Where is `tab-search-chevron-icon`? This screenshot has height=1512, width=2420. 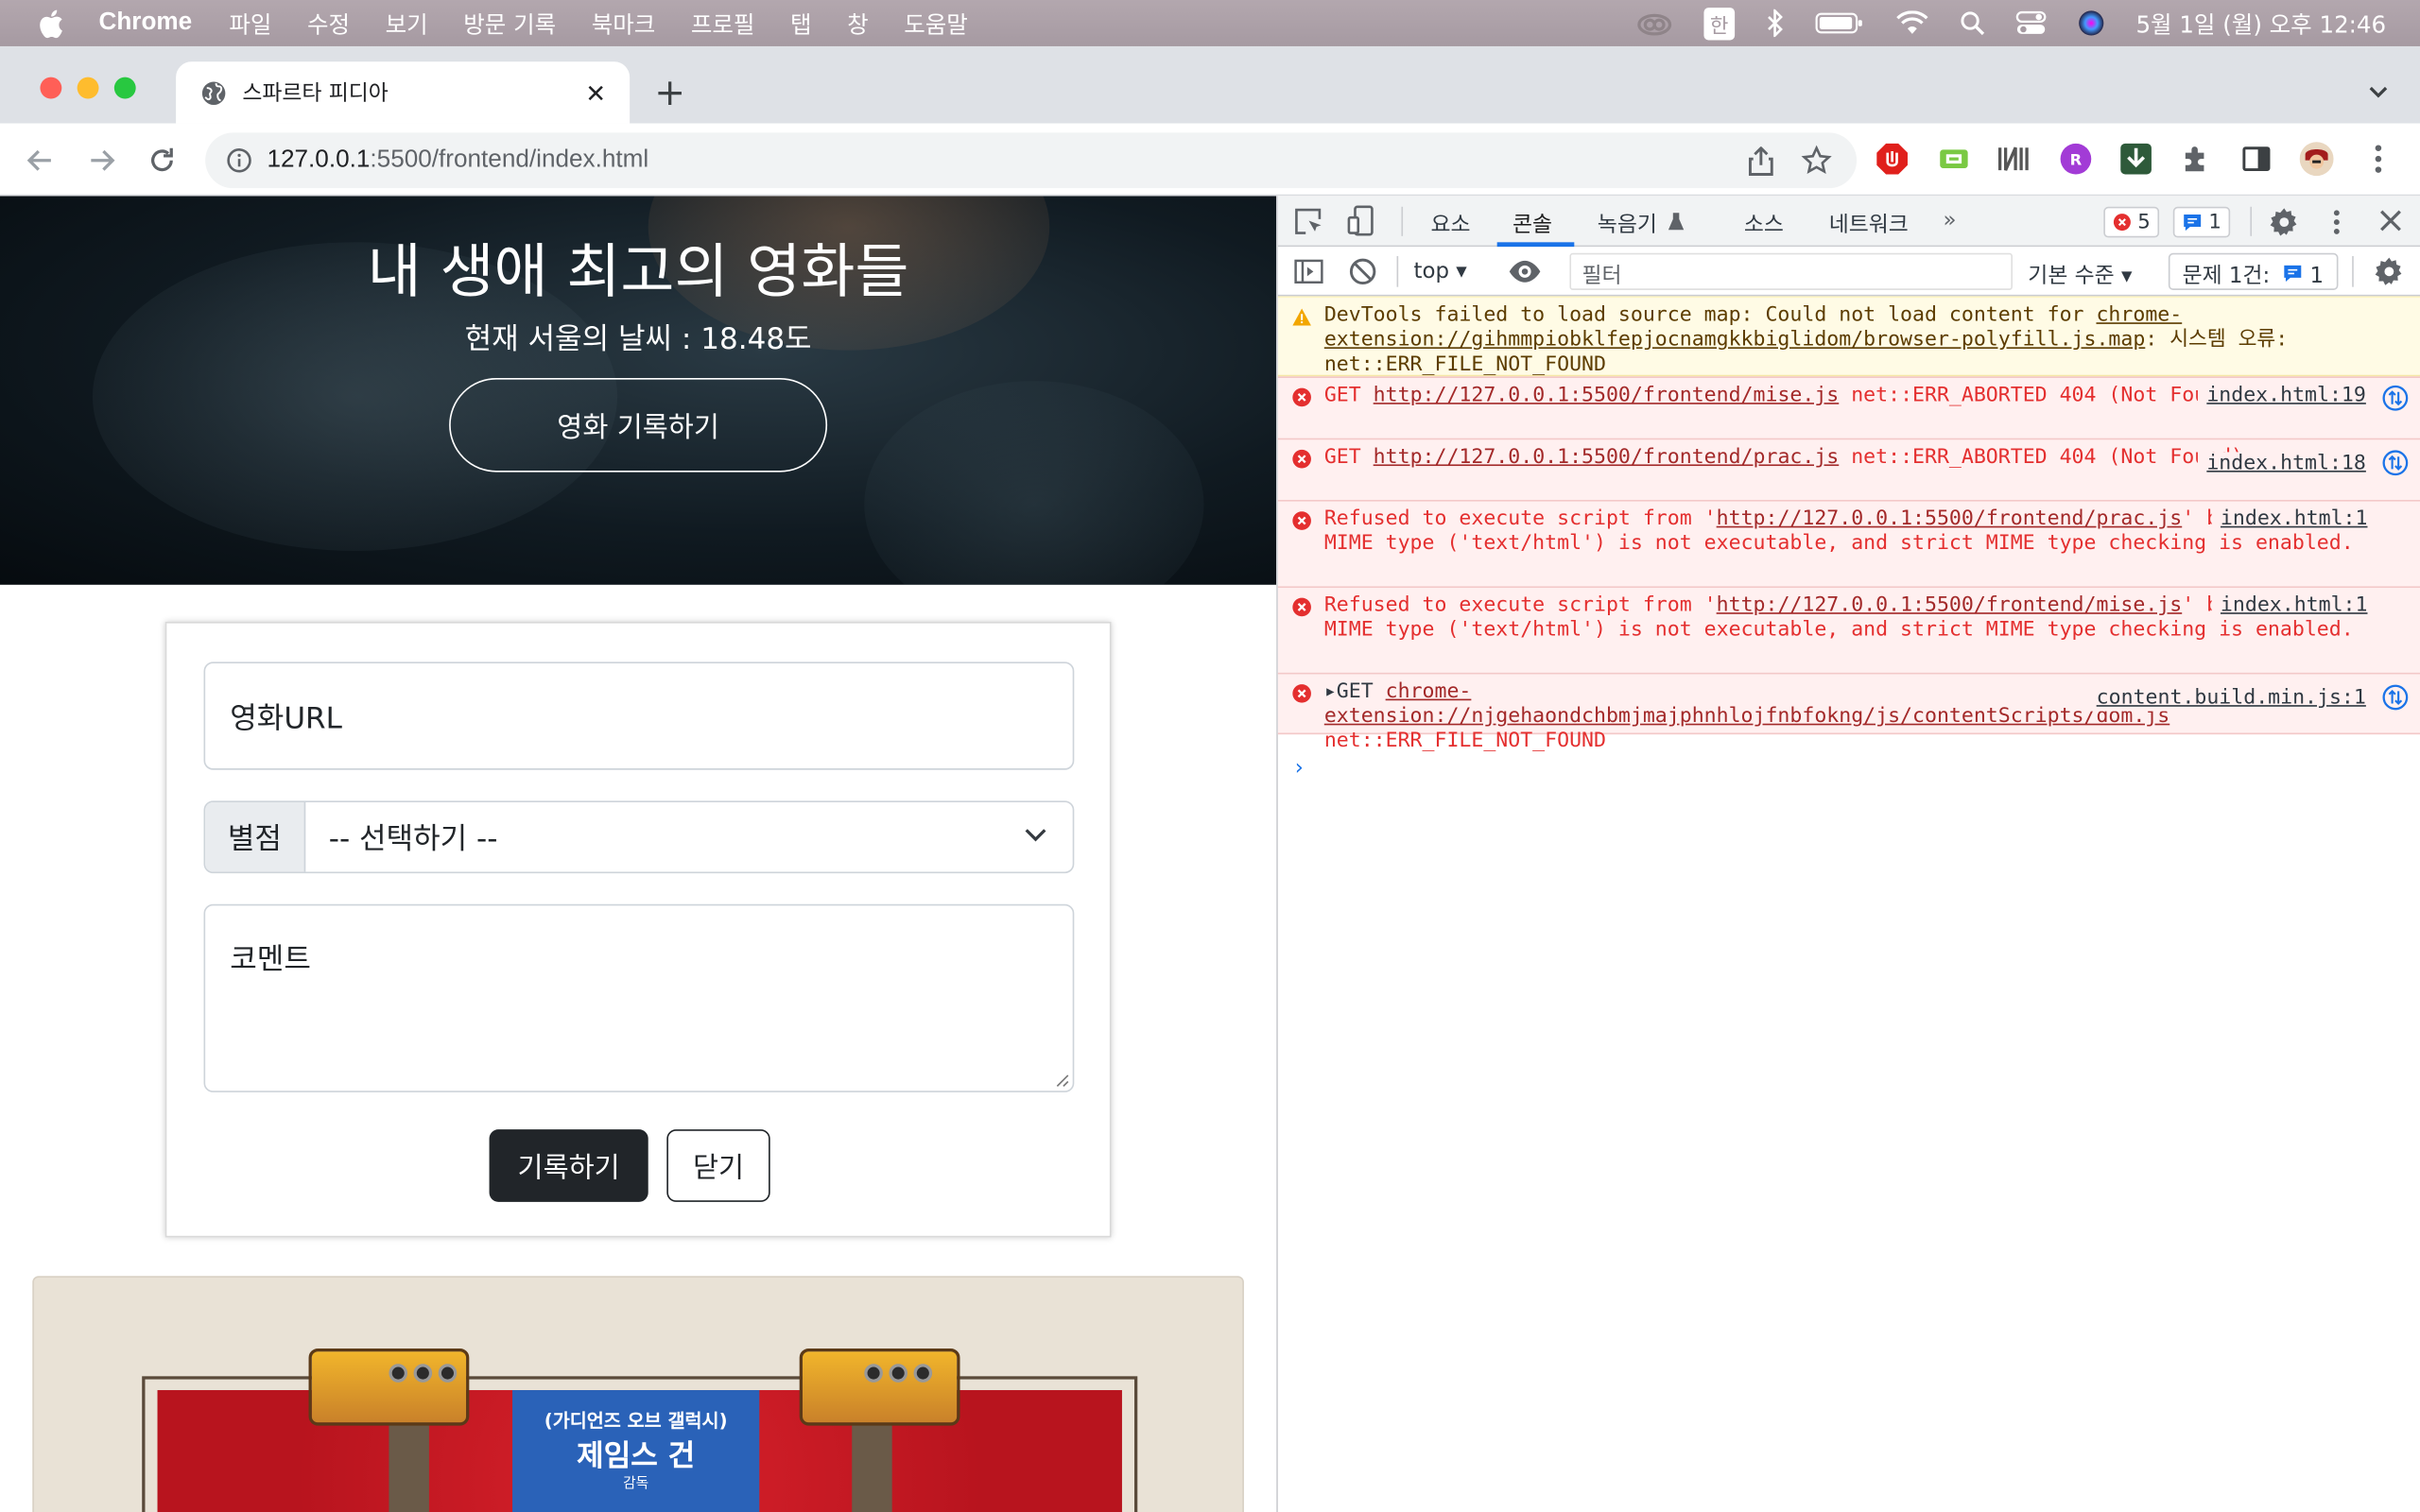
tab-search-chevron-icon is located at coordinates (2378, 92).